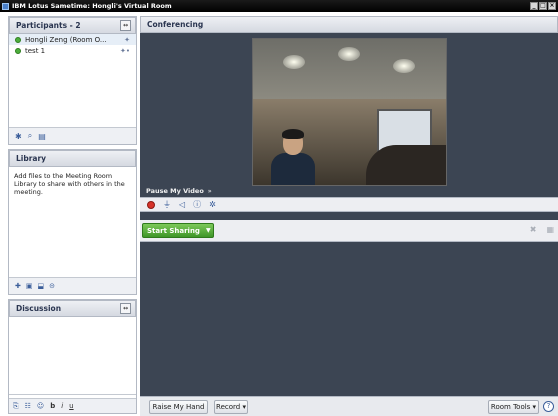 The width and height of the screenshot is (558, 416). Describe the element at coordinates (40, 406) in the screenshot. I see `emoticon-icon: ☺` at that location.